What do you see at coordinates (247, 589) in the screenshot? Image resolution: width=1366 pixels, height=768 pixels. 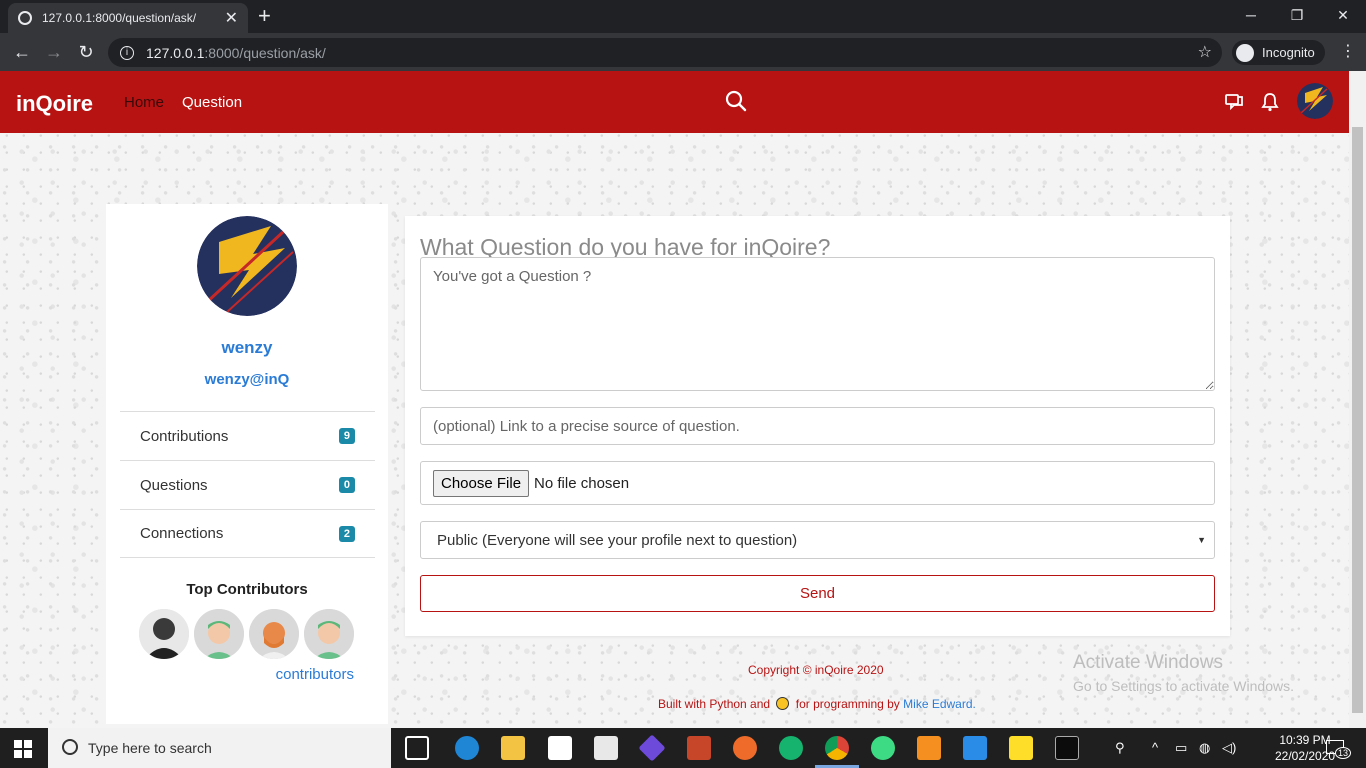 I see `top-contributors-title: Top Contributors` at bounding box center [247, 589].